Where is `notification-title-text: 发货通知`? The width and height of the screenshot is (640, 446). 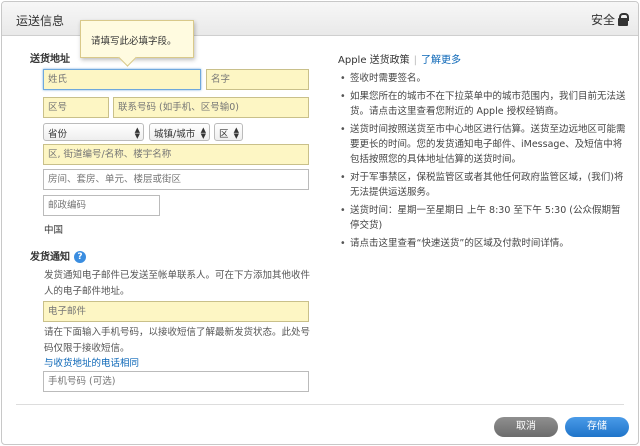
notification-title-text: 发货通知 is located at coordinates (50, 257).